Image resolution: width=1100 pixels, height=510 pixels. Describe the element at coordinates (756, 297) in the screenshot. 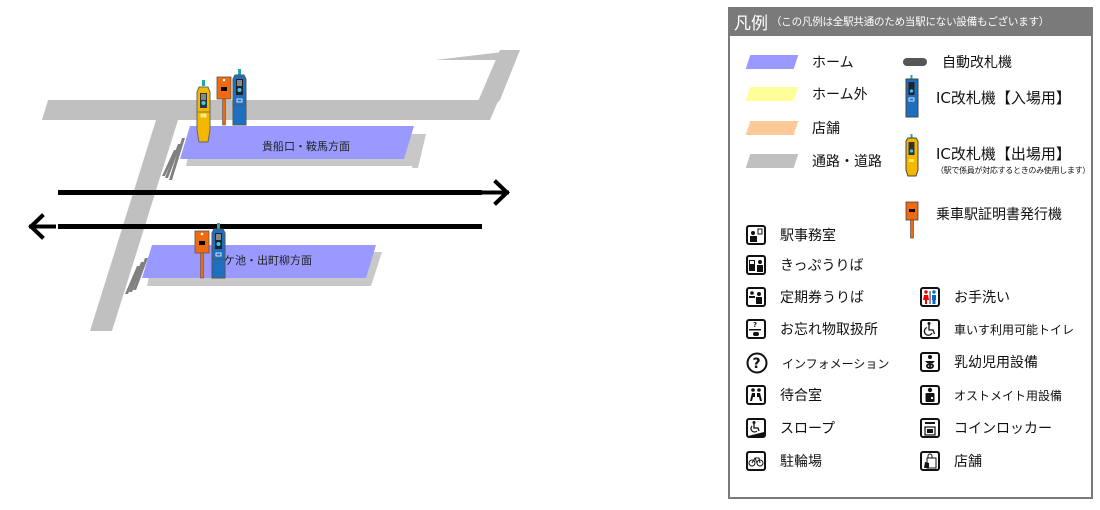

I see `commuter-pass-counter-icon` at that location.